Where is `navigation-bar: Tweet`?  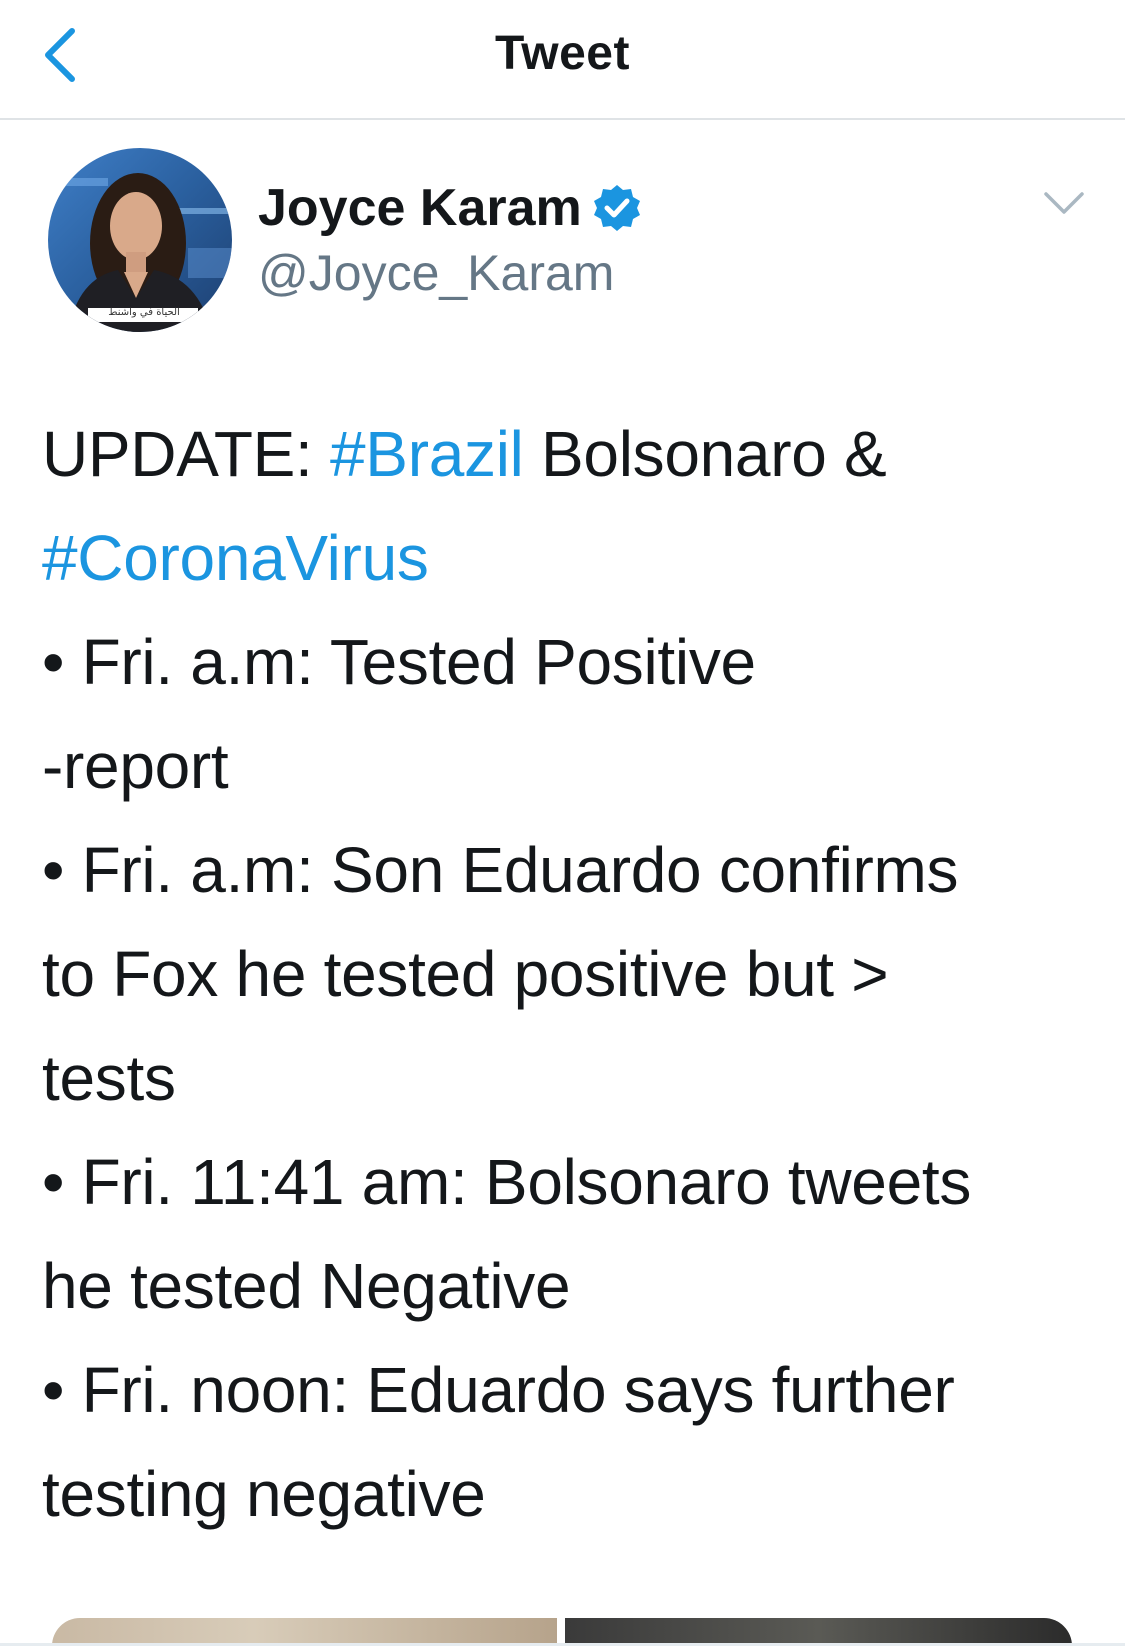
navigation-bar: Tweet is located at coordinates (562, 60).